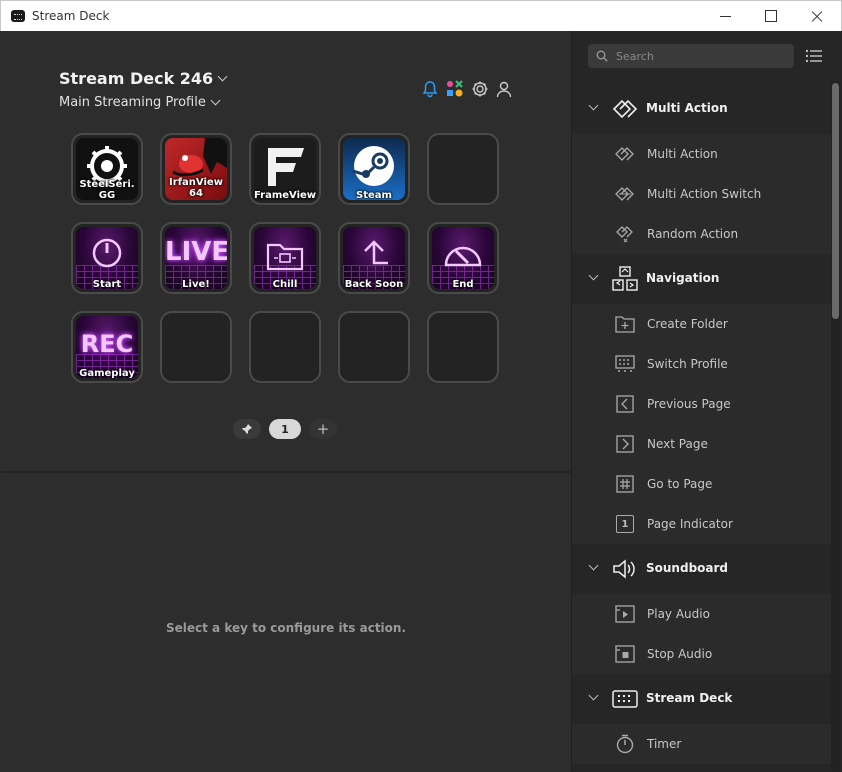  What do you see at coordinates (286, 628) in the screenshot?
I see `config-hint: Select a key to configure its action.` at bounding box center [286, 628].